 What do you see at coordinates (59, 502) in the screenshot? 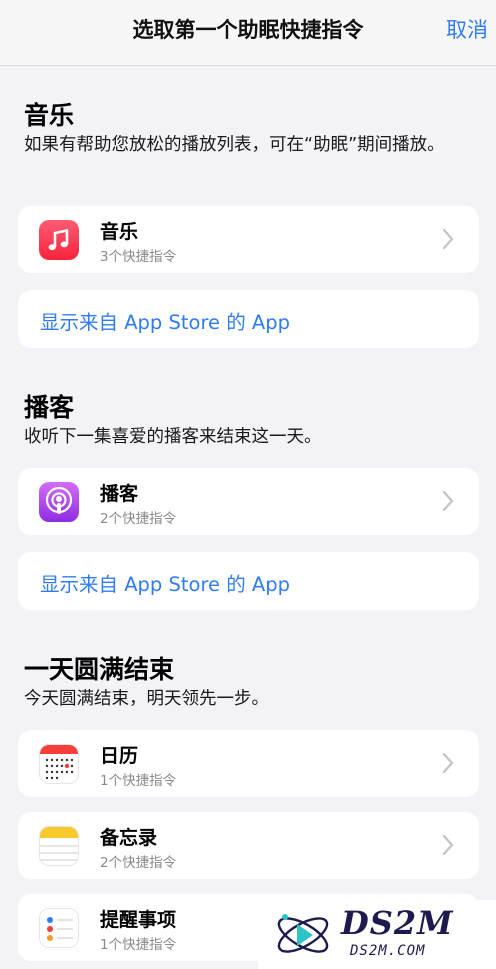
I see `podcast-app-icon` at bounding box center [59, 502].